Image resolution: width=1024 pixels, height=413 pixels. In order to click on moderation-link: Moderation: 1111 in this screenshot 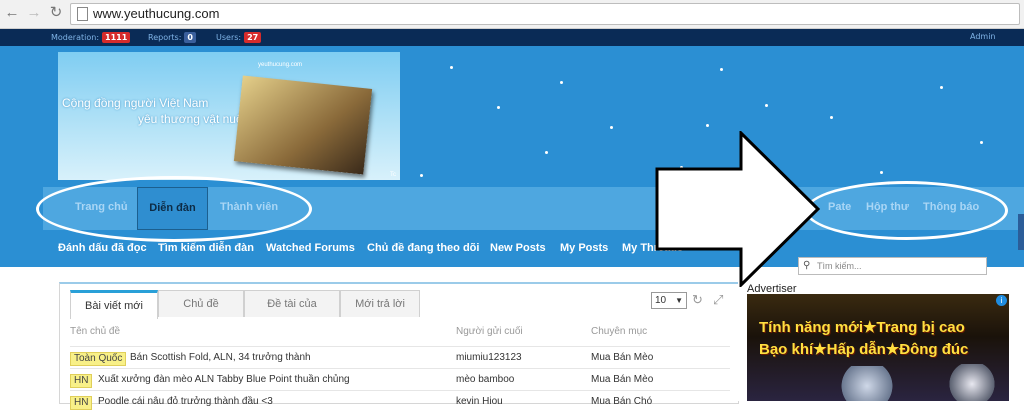, I will do `click(91, 37)`.